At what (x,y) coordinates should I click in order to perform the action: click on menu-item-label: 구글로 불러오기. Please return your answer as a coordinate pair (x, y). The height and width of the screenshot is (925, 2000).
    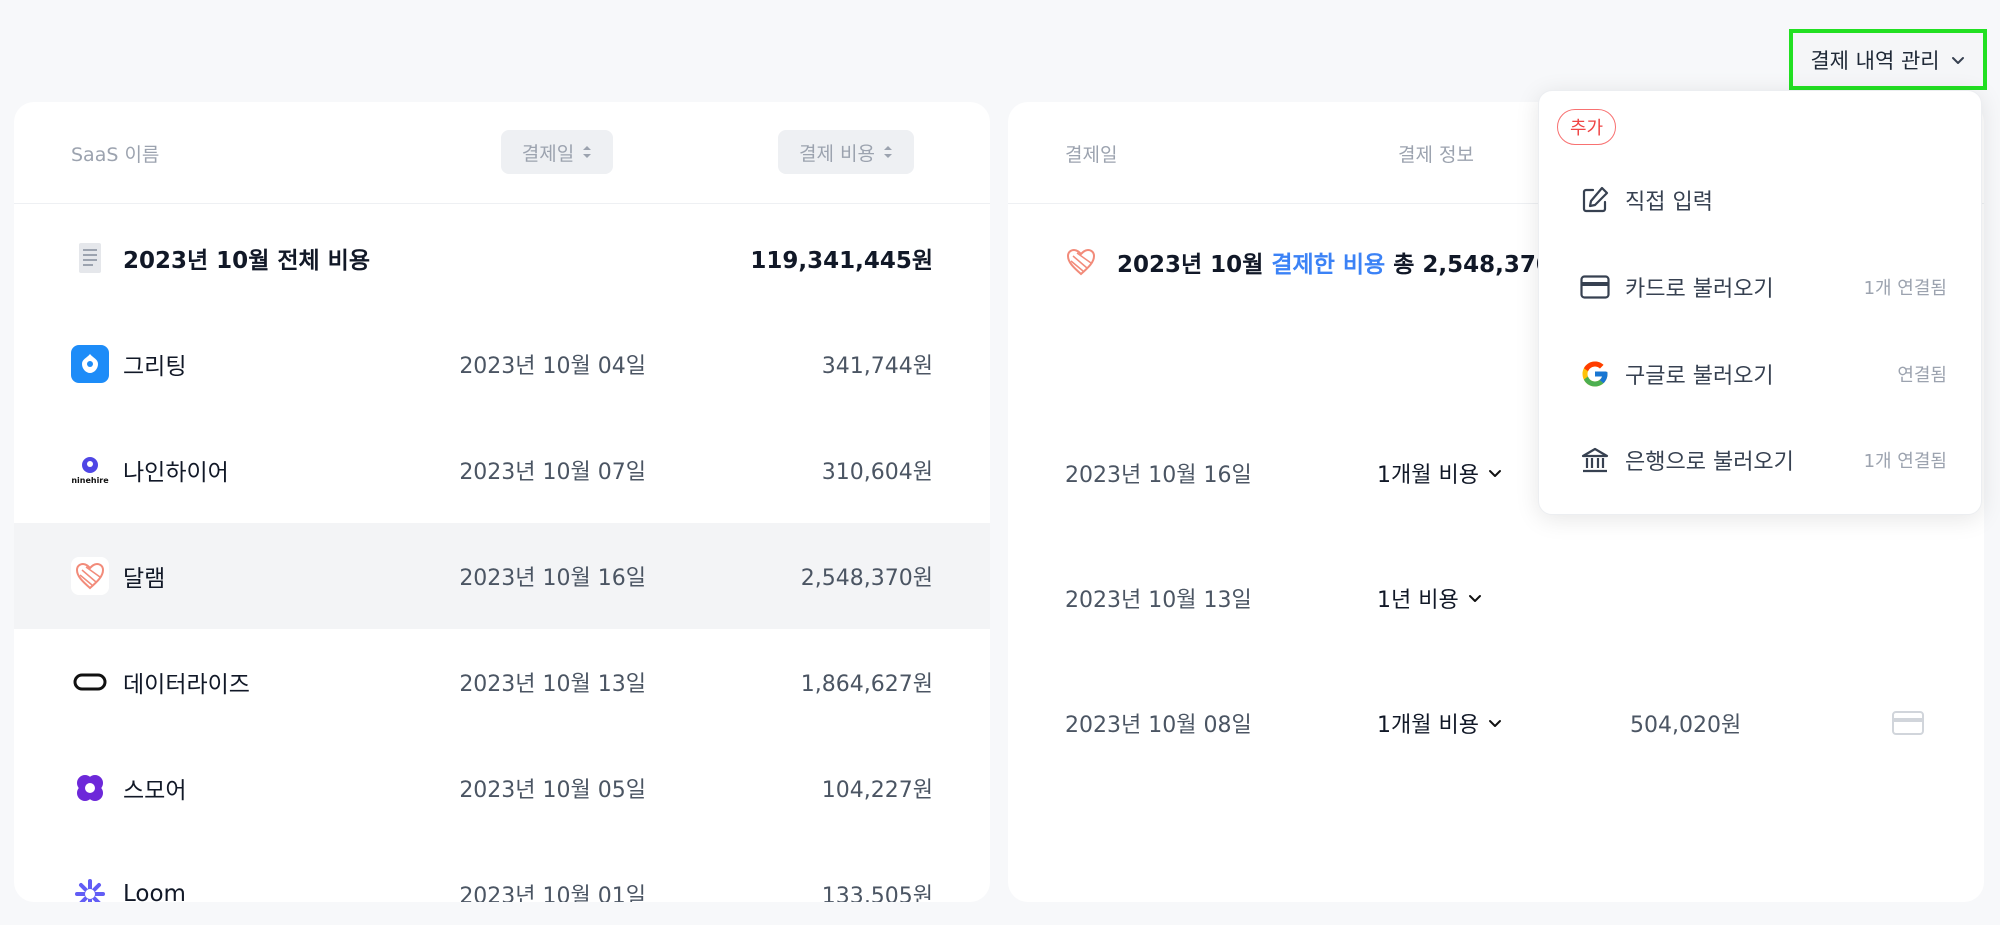
    Looking at the image, I should click on (1699, 376).